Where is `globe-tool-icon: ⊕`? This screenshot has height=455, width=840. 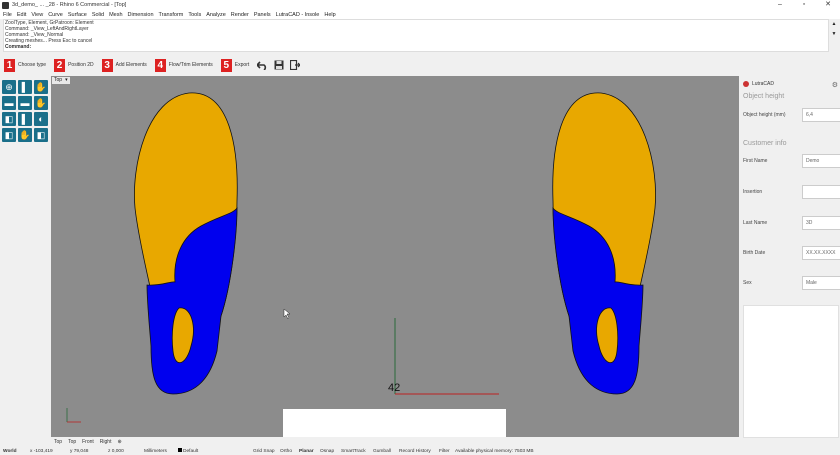 globe-tool-icon: ⊕ is located at coordinates (9, 87).